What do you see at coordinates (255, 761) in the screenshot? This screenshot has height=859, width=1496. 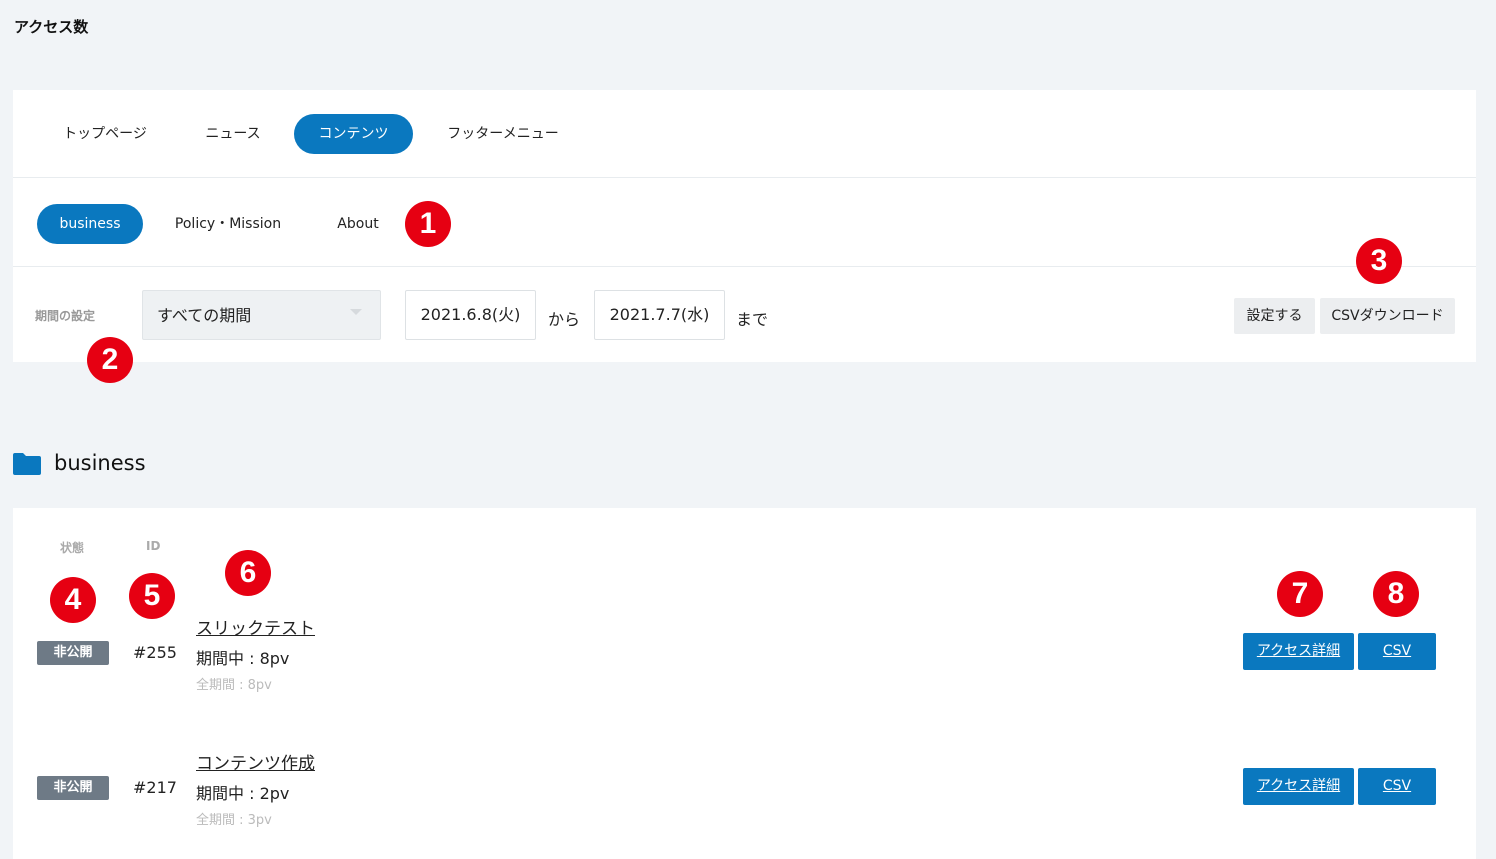 I see `item-title-link: コンテンツ作成` at bounding box center [255, 761].